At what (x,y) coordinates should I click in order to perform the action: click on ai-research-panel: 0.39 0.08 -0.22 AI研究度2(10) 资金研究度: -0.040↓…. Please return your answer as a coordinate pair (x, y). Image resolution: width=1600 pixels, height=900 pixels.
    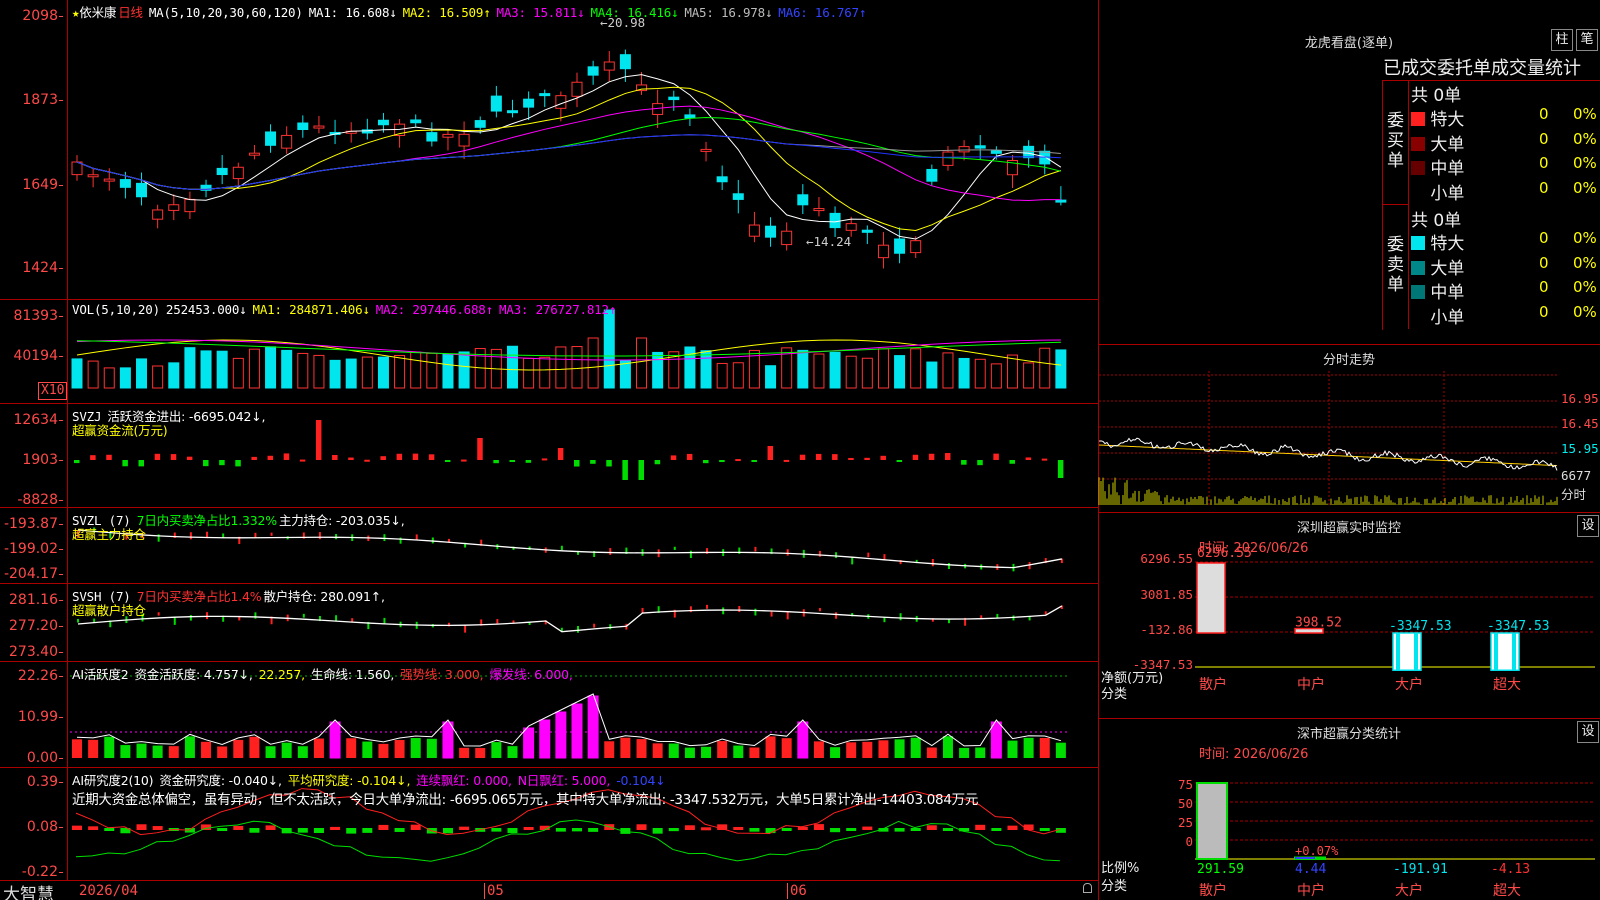
    Looking at the image, I should click on (549, 824).